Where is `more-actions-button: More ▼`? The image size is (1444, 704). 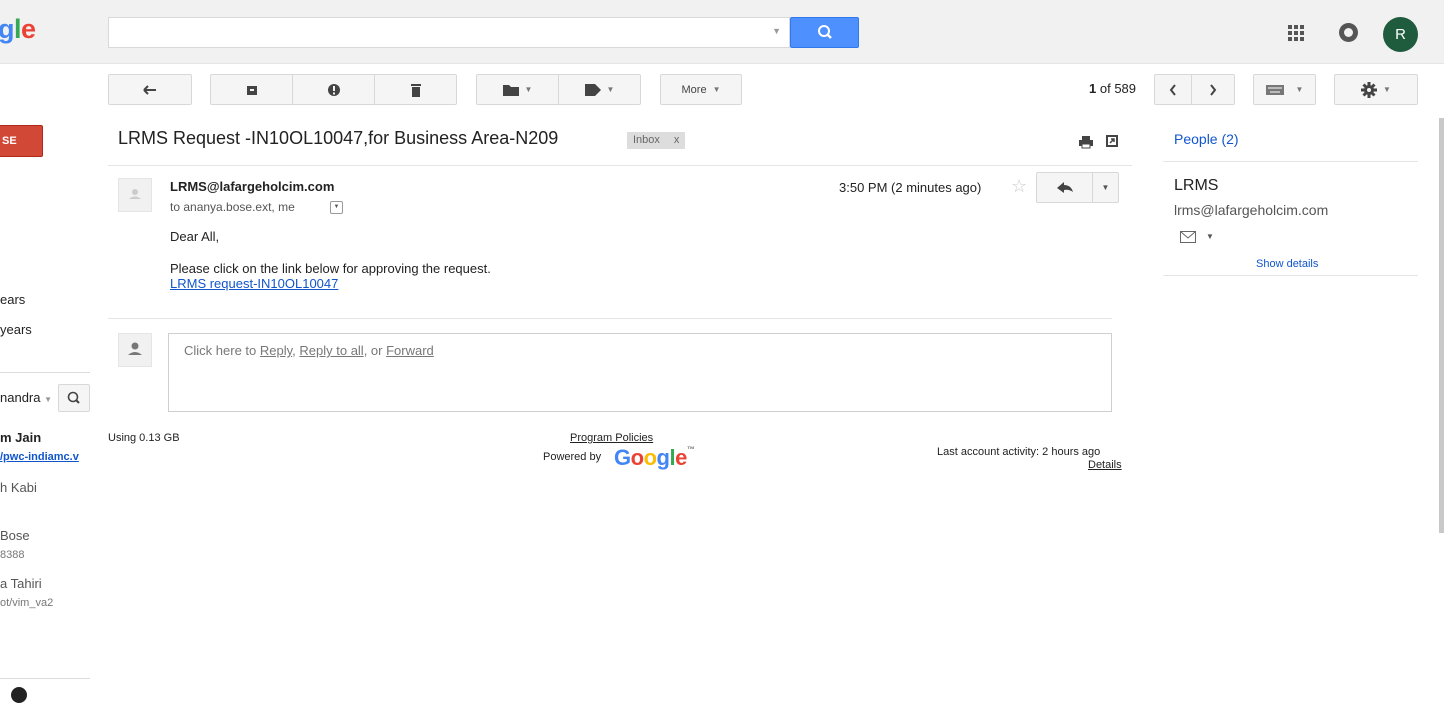 more-actions-button: More ▼ is located at coordinates (701, 89).